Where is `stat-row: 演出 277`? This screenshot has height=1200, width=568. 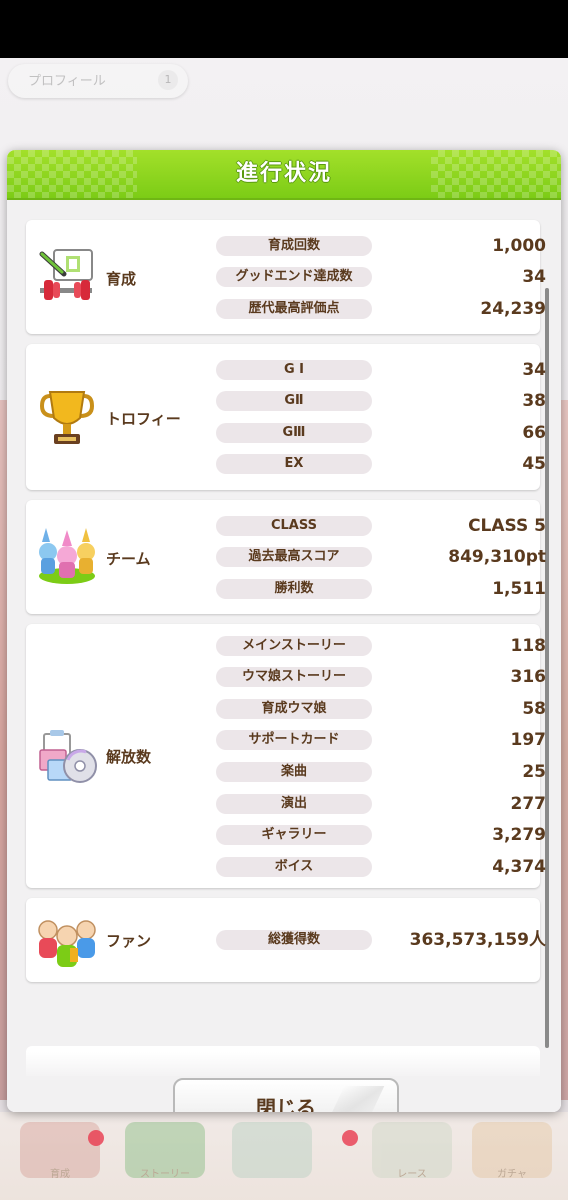 stat-row: 演出 277 is located at coordinates (381, 805).